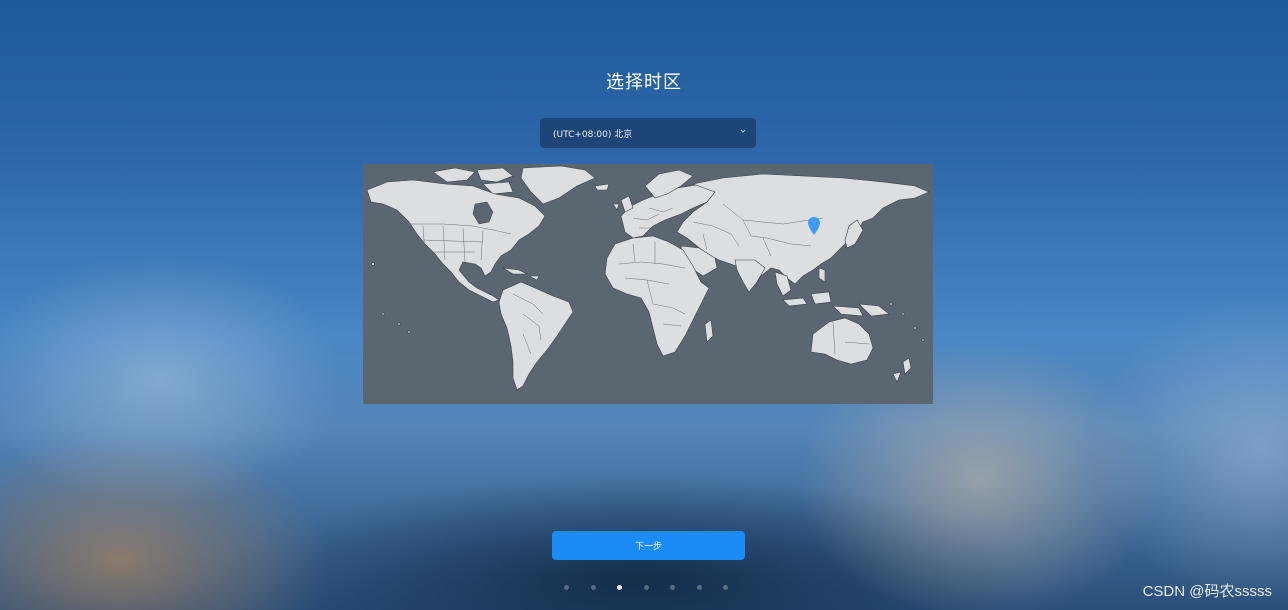 This screenshot has width=1288, height=610. What do you see at coordinates (644, 82) in the screenshot?
I see `page-title: 选择时区` at bounding box center [644, 82].